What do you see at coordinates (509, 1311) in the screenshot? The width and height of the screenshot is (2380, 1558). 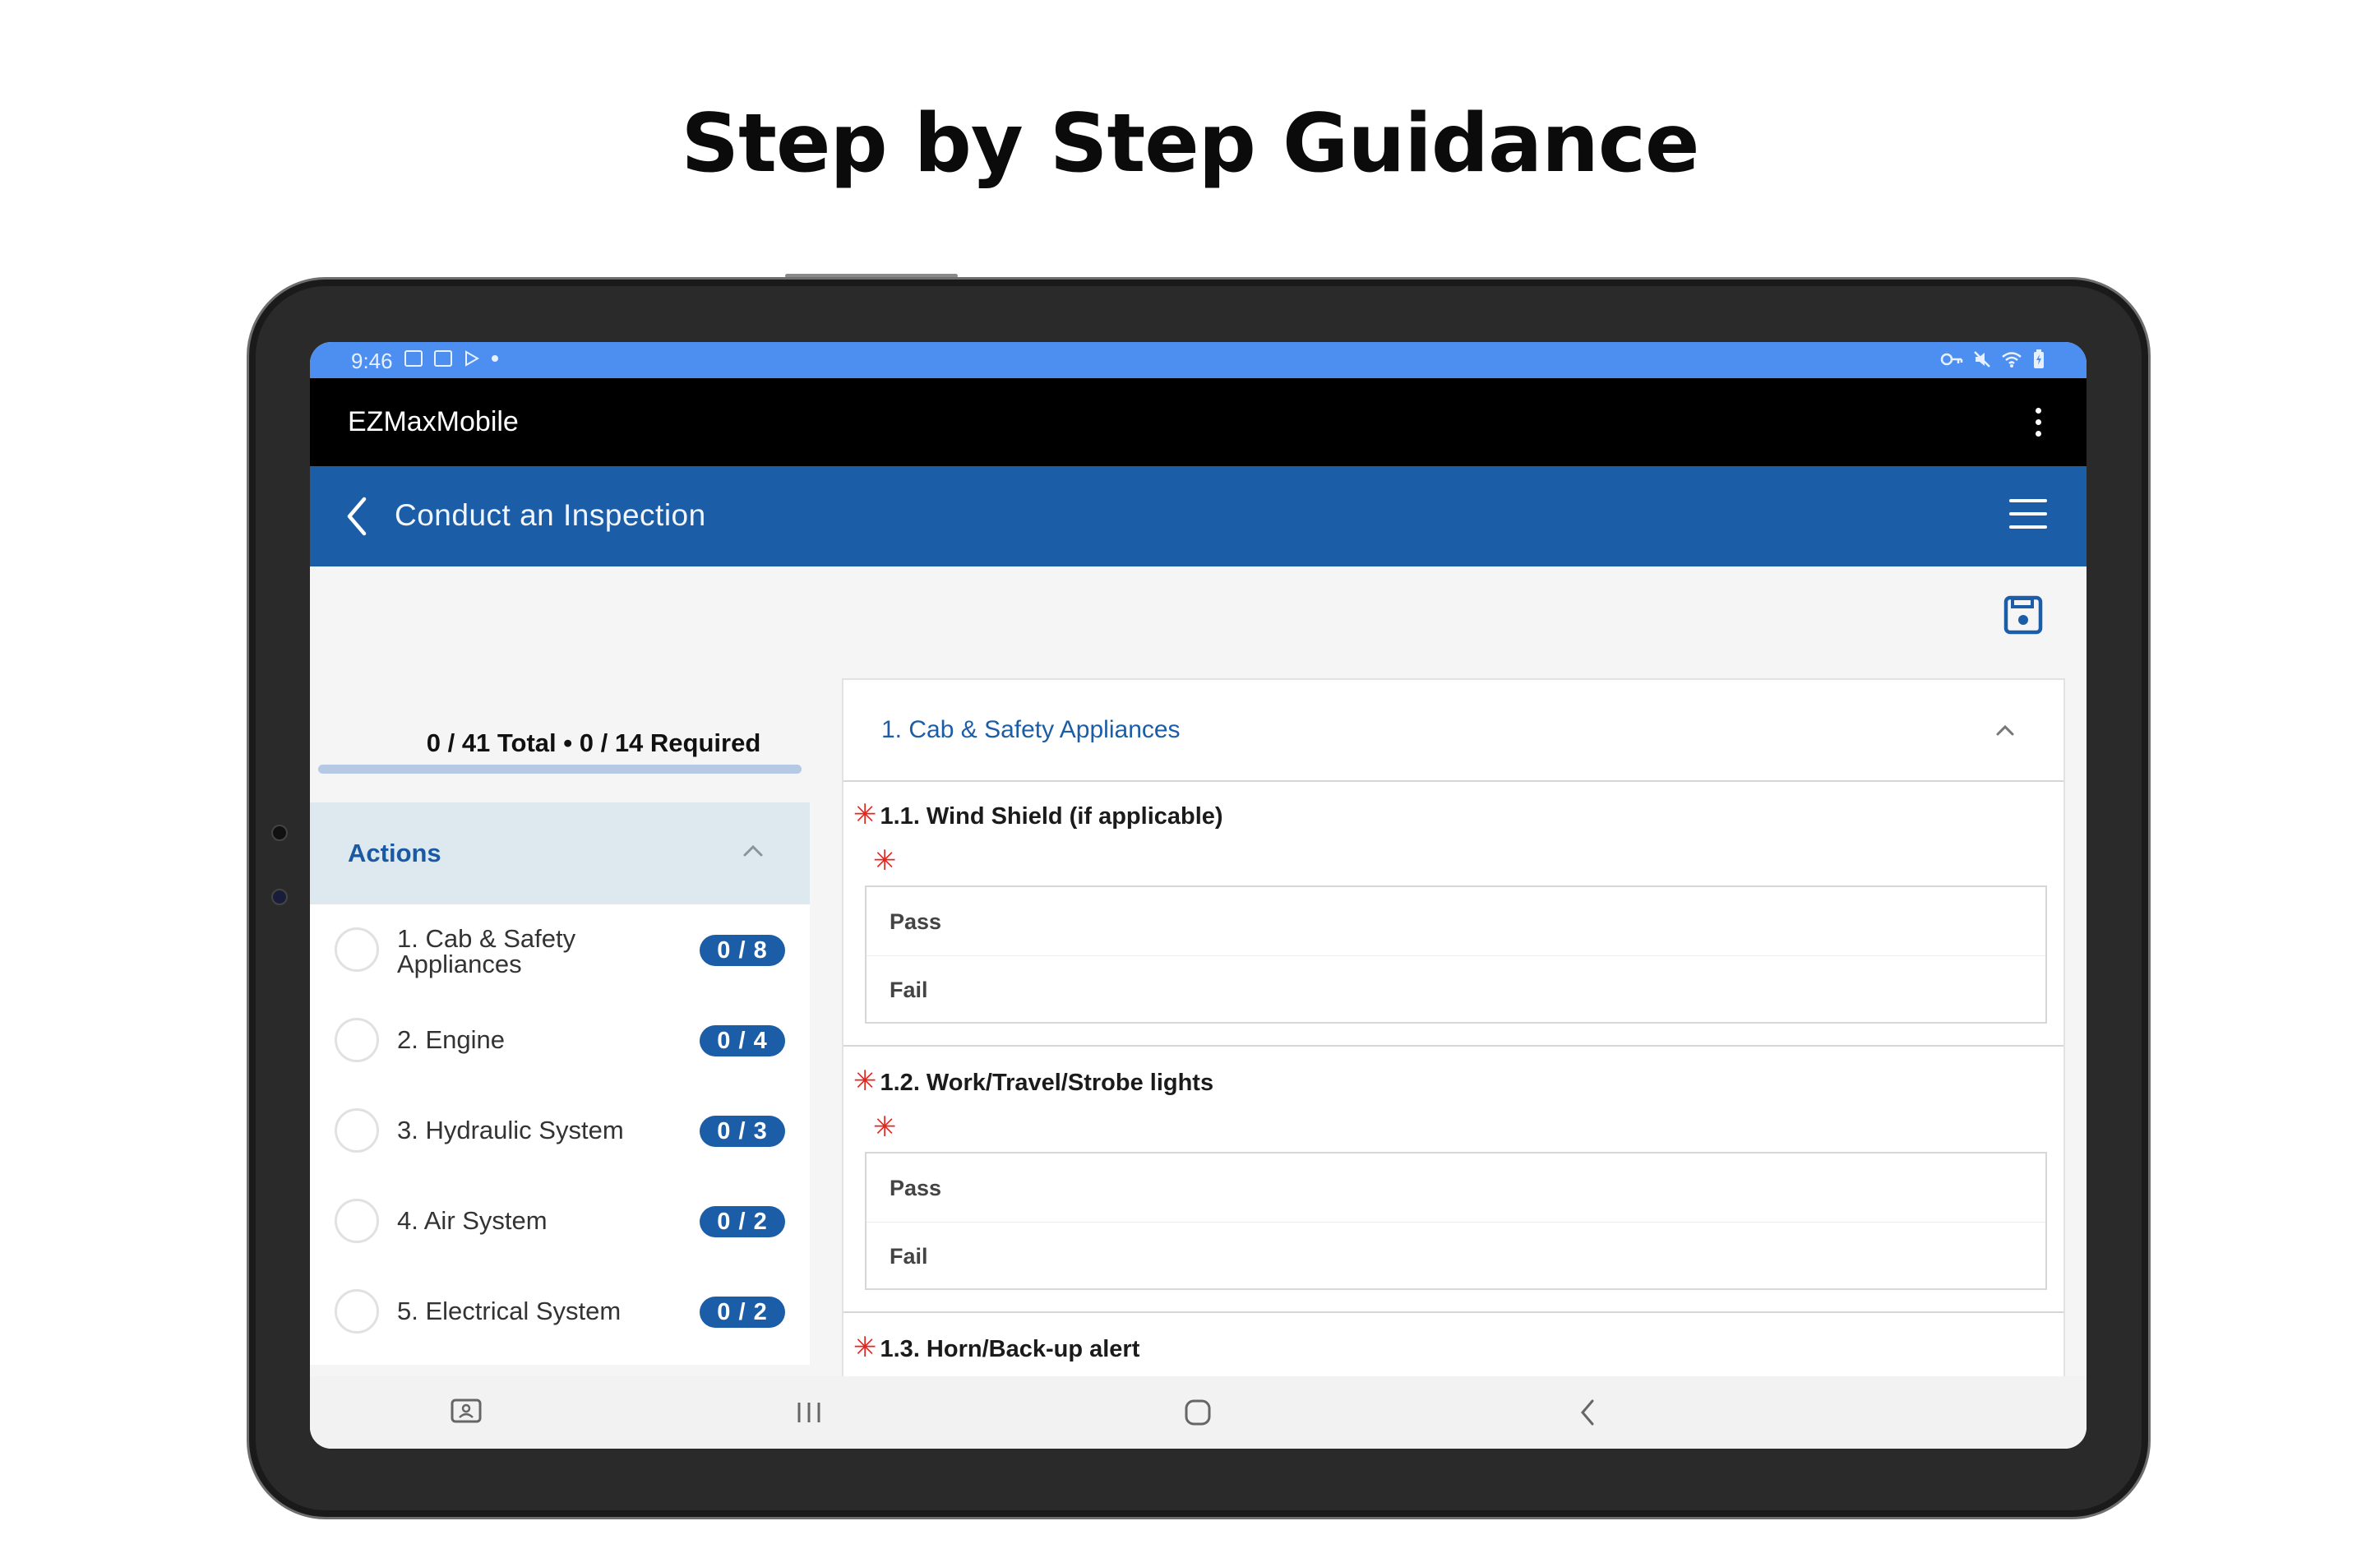 I see `action-item-label: 5. Electrical System` at bounding box center [509, 1311].